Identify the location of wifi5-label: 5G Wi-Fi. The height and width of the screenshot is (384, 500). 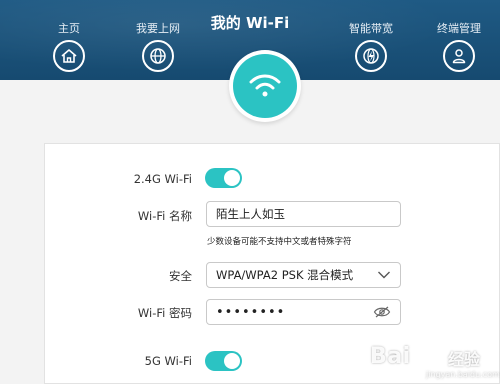
(168, 361).